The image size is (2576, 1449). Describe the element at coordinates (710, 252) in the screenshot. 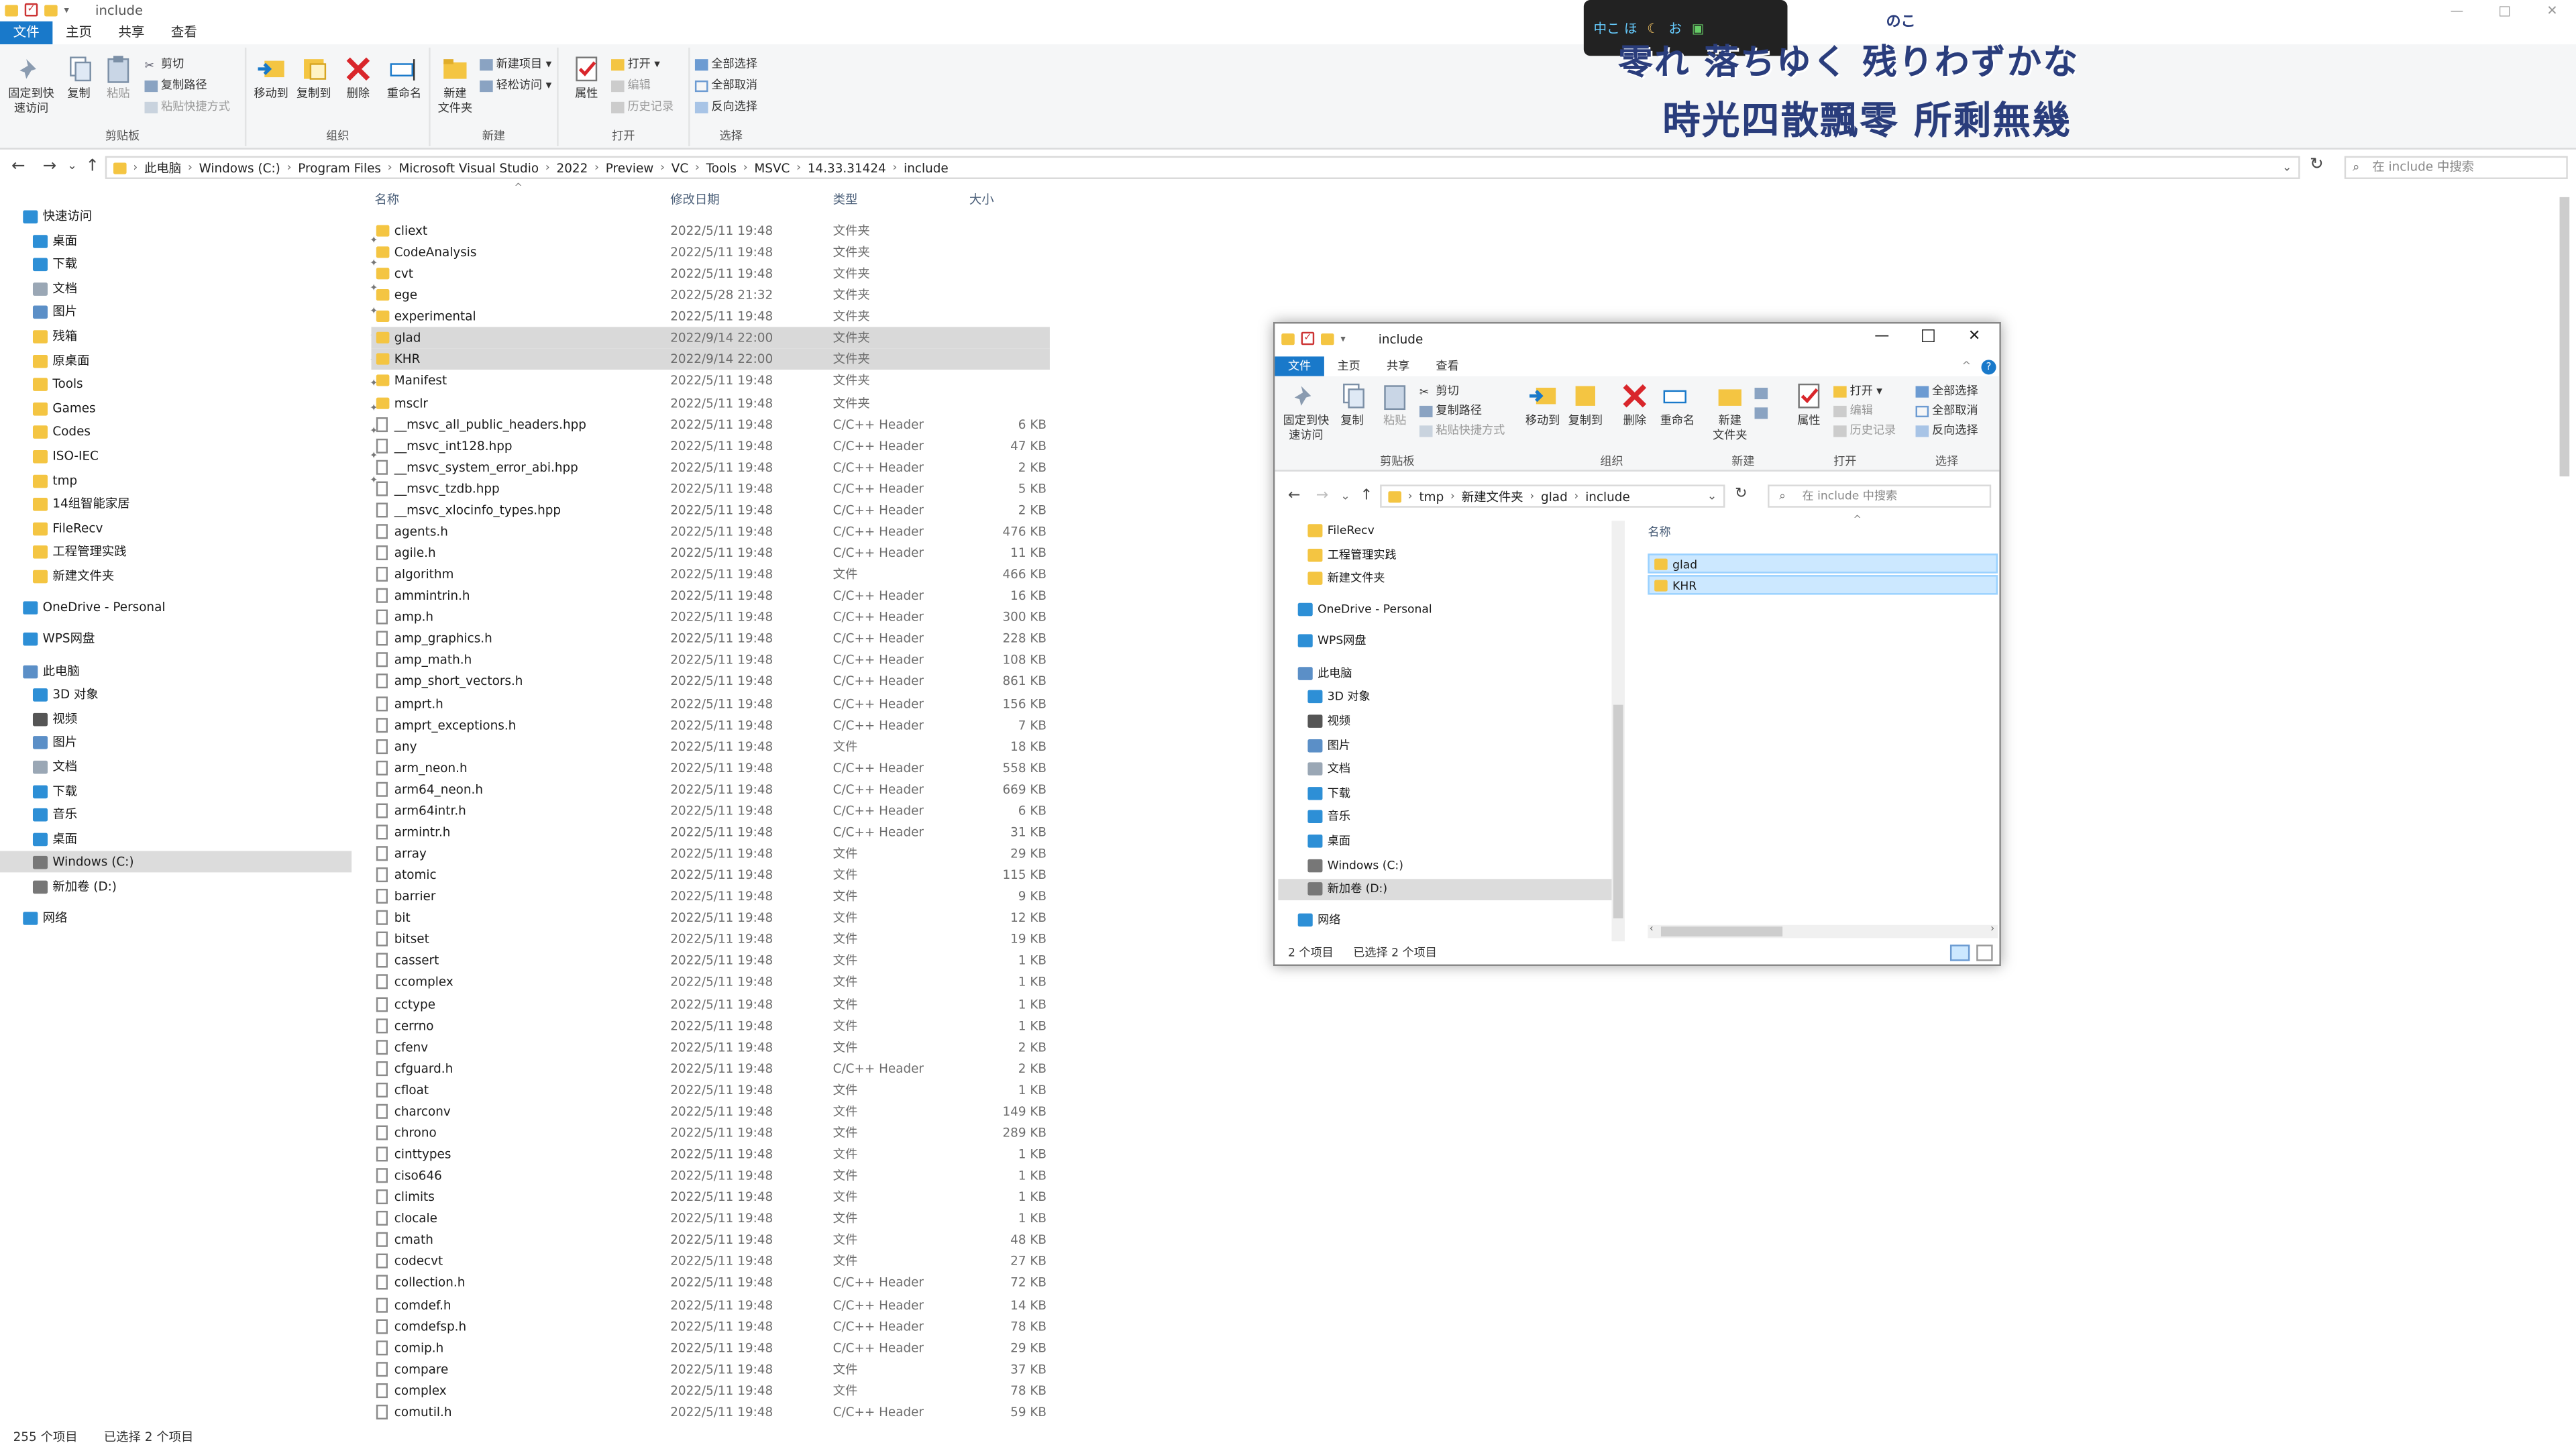

I see `table-row: CodeAnalysis 2022/5/11 19:48 文件夹` at that location.